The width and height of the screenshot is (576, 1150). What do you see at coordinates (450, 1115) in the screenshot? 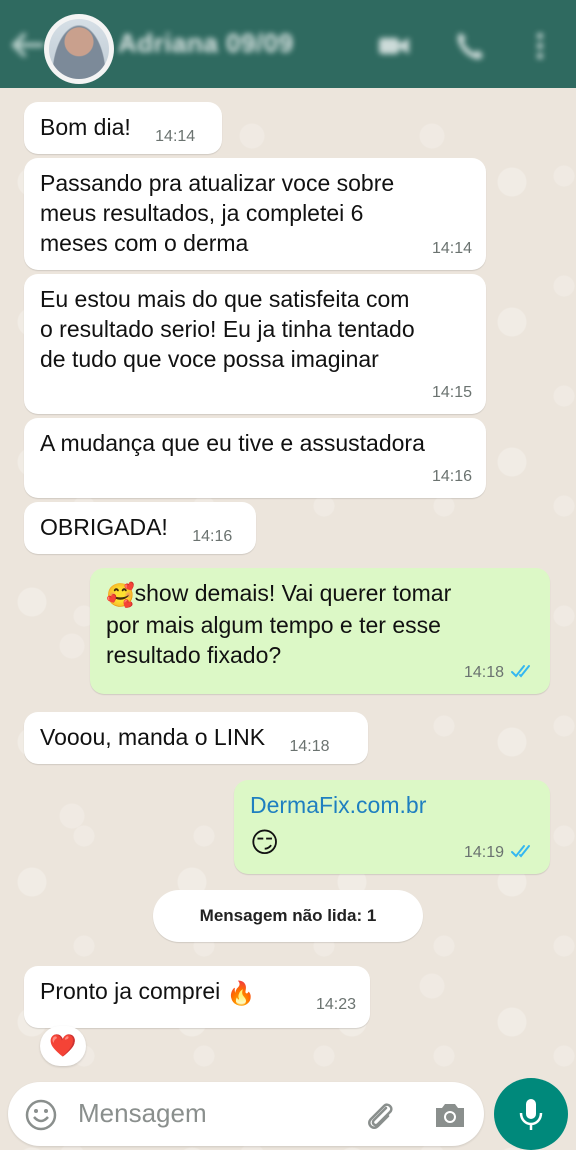
I see `camera-icon` at bounding box center [450, 1115].